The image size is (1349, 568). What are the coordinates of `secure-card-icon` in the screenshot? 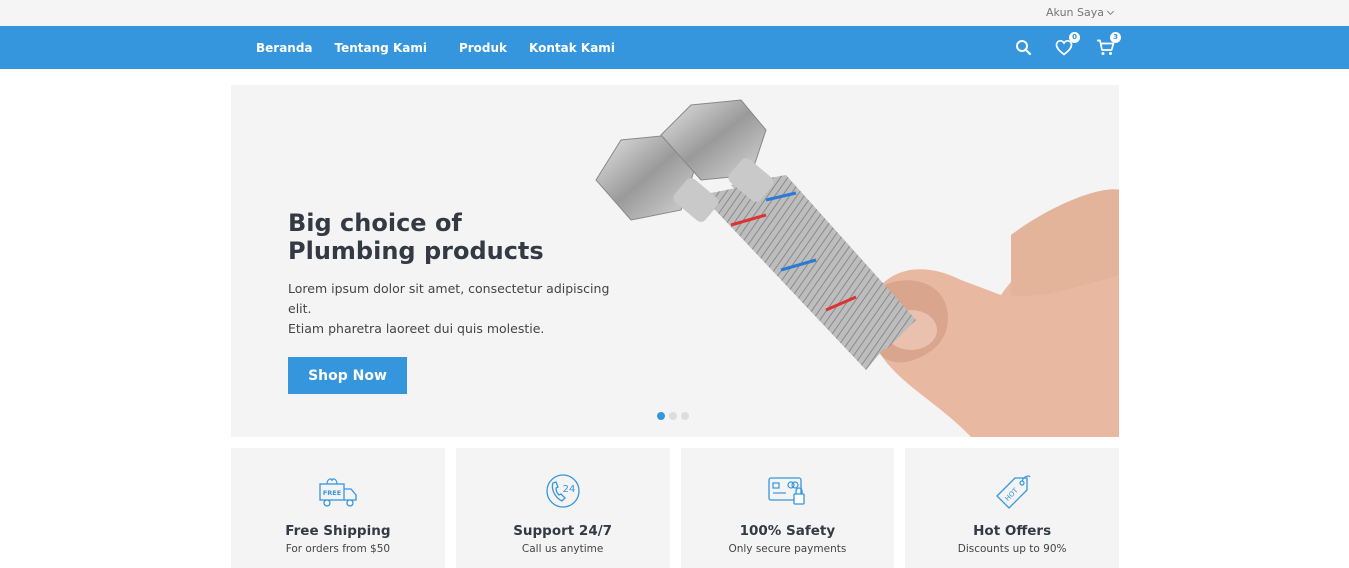 It's located at (787, 491).